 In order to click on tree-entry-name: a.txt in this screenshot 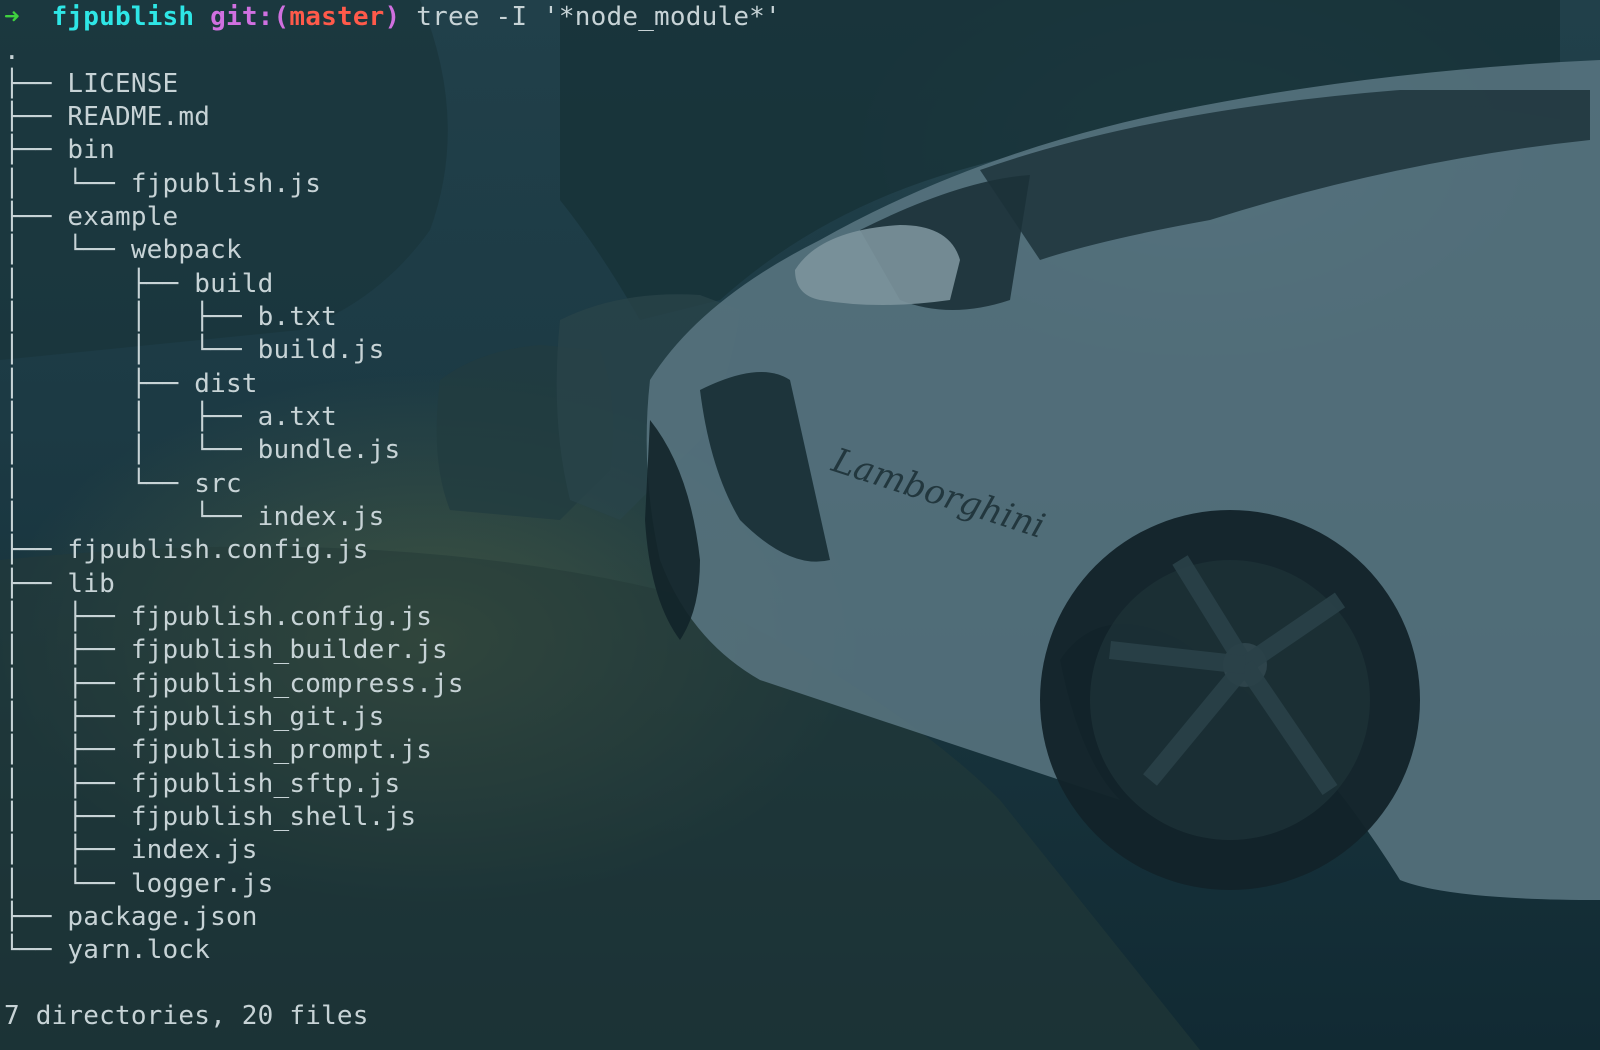, I will do `click(297, 417)`.